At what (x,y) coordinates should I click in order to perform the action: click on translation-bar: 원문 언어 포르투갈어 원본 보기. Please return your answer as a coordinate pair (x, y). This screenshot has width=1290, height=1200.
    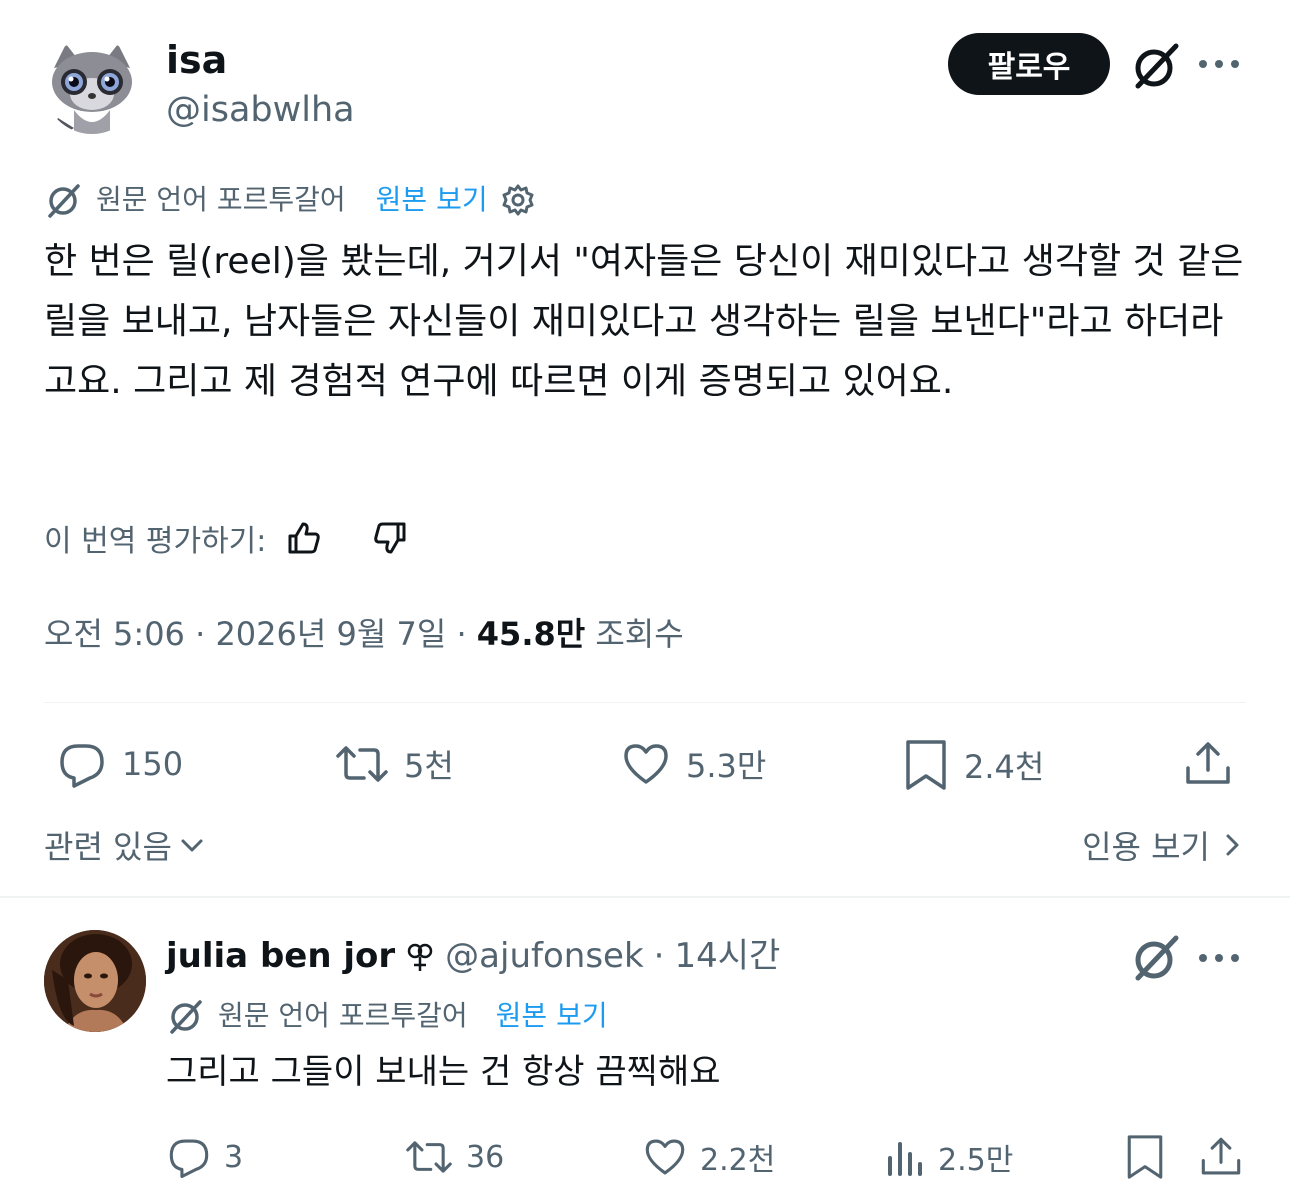
    Looking at the image, I should click on (290, 200).